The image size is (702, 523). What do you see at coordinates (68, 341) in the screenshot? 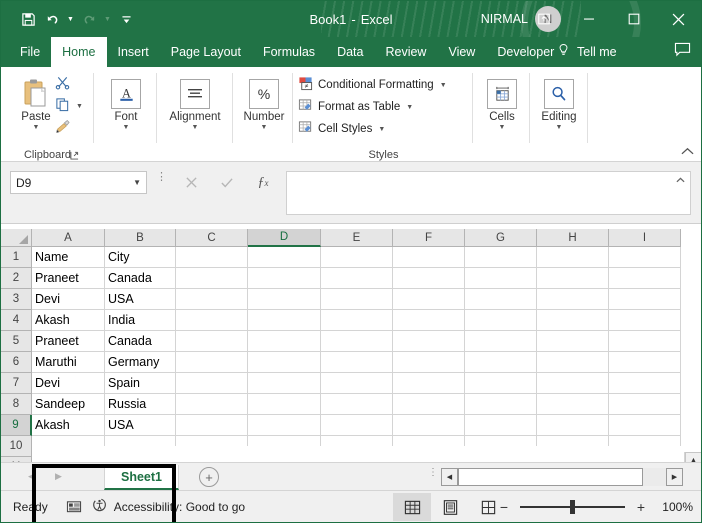
I see `cell-A5: Praneet` at bounding box center [68, 341].